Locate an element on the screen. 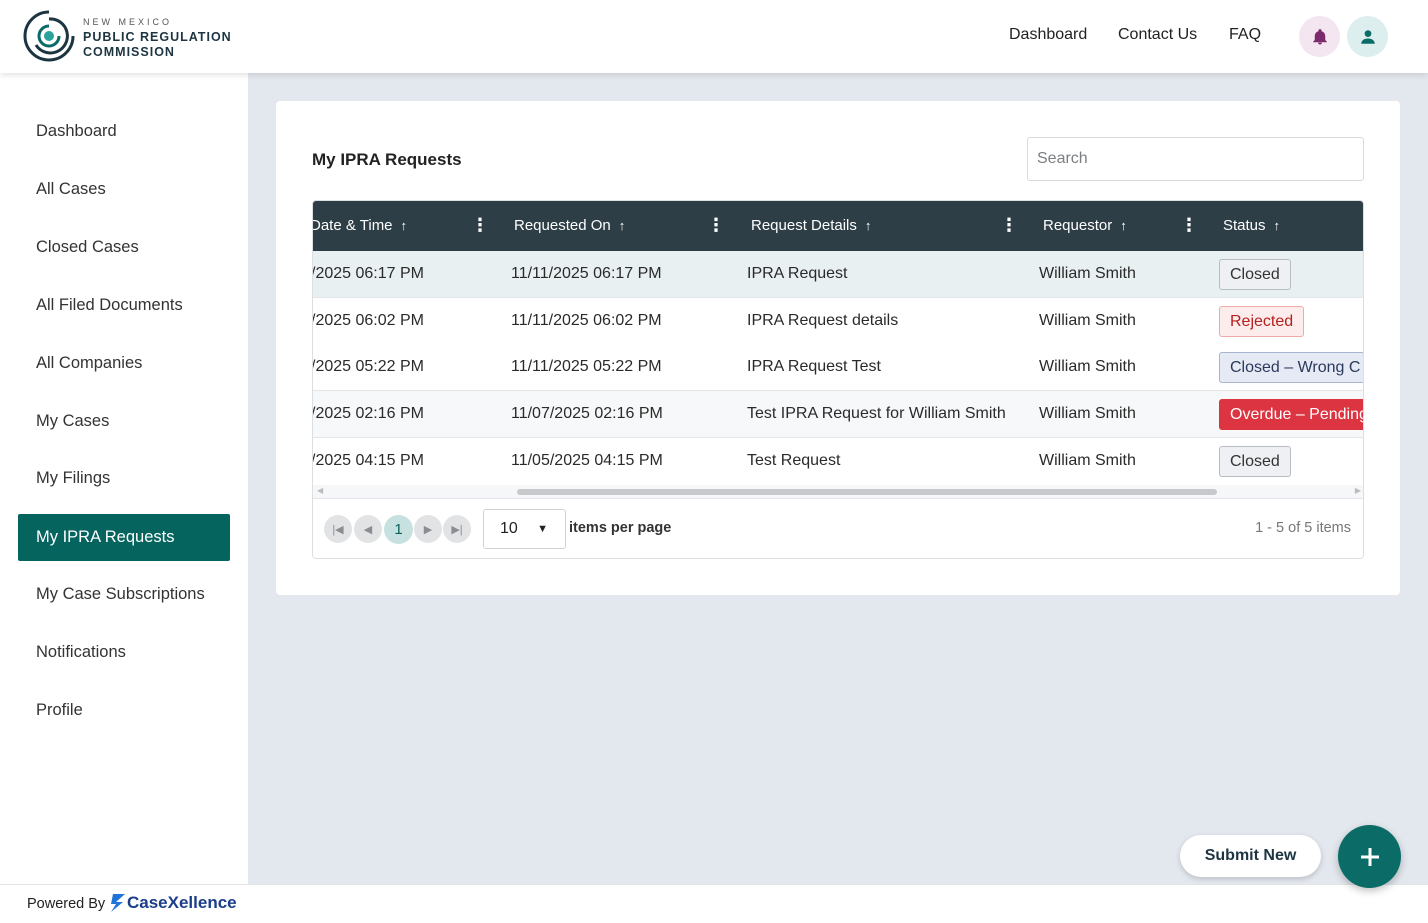 This screenshot has width=1428, height=923. user-menu-button is located at coordinates (1367, 36).